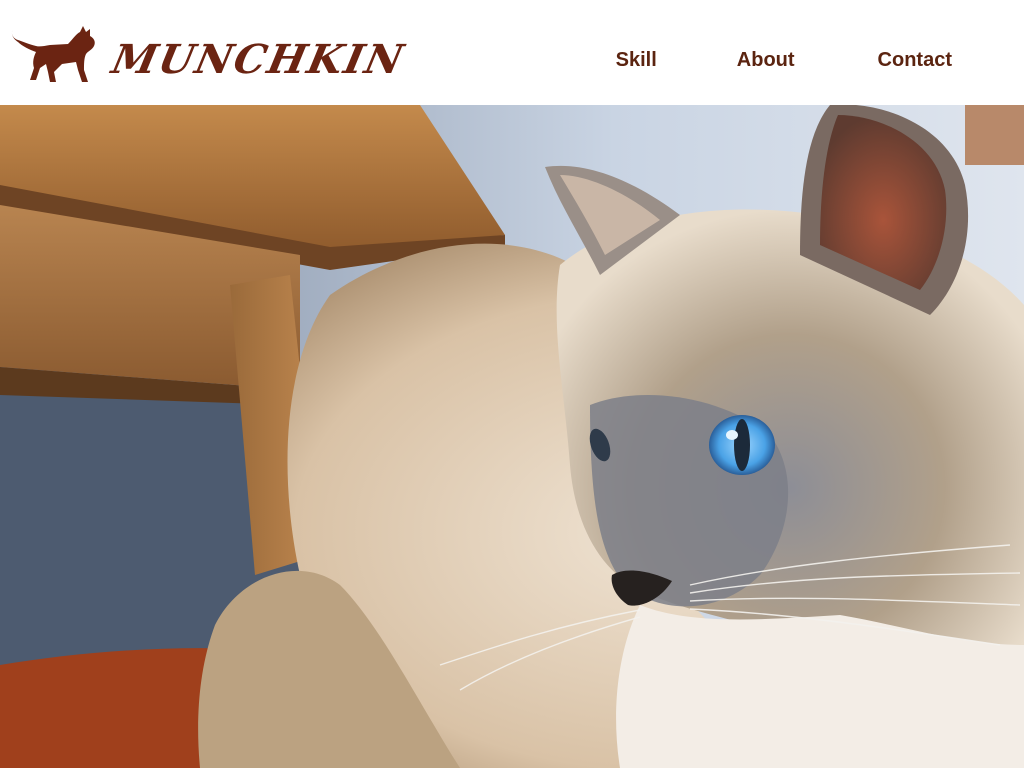 The width and height of the screenshot is (1024, 768). I want to click on main-nav: Skill About Contact, so click(784, 60).